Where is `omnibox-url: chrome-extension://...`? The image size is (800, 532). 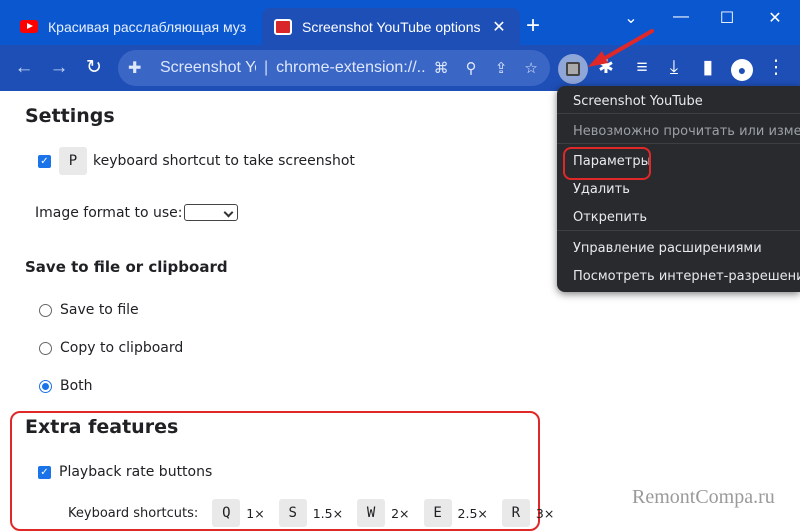 omnibox-url: chrome-extension://... is located at coordinates (351, 67).